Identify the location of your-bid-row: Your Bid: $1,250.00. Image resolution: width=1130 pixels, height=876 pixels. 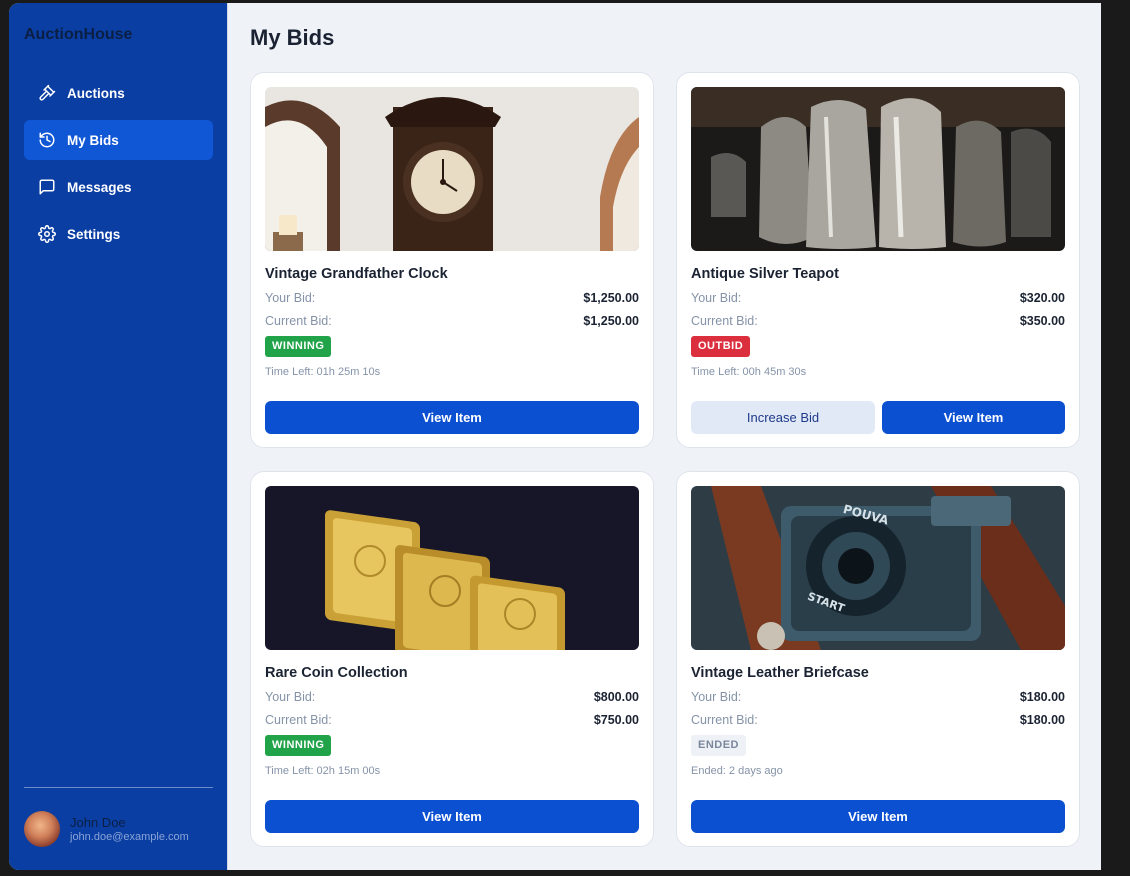
(452, 298).